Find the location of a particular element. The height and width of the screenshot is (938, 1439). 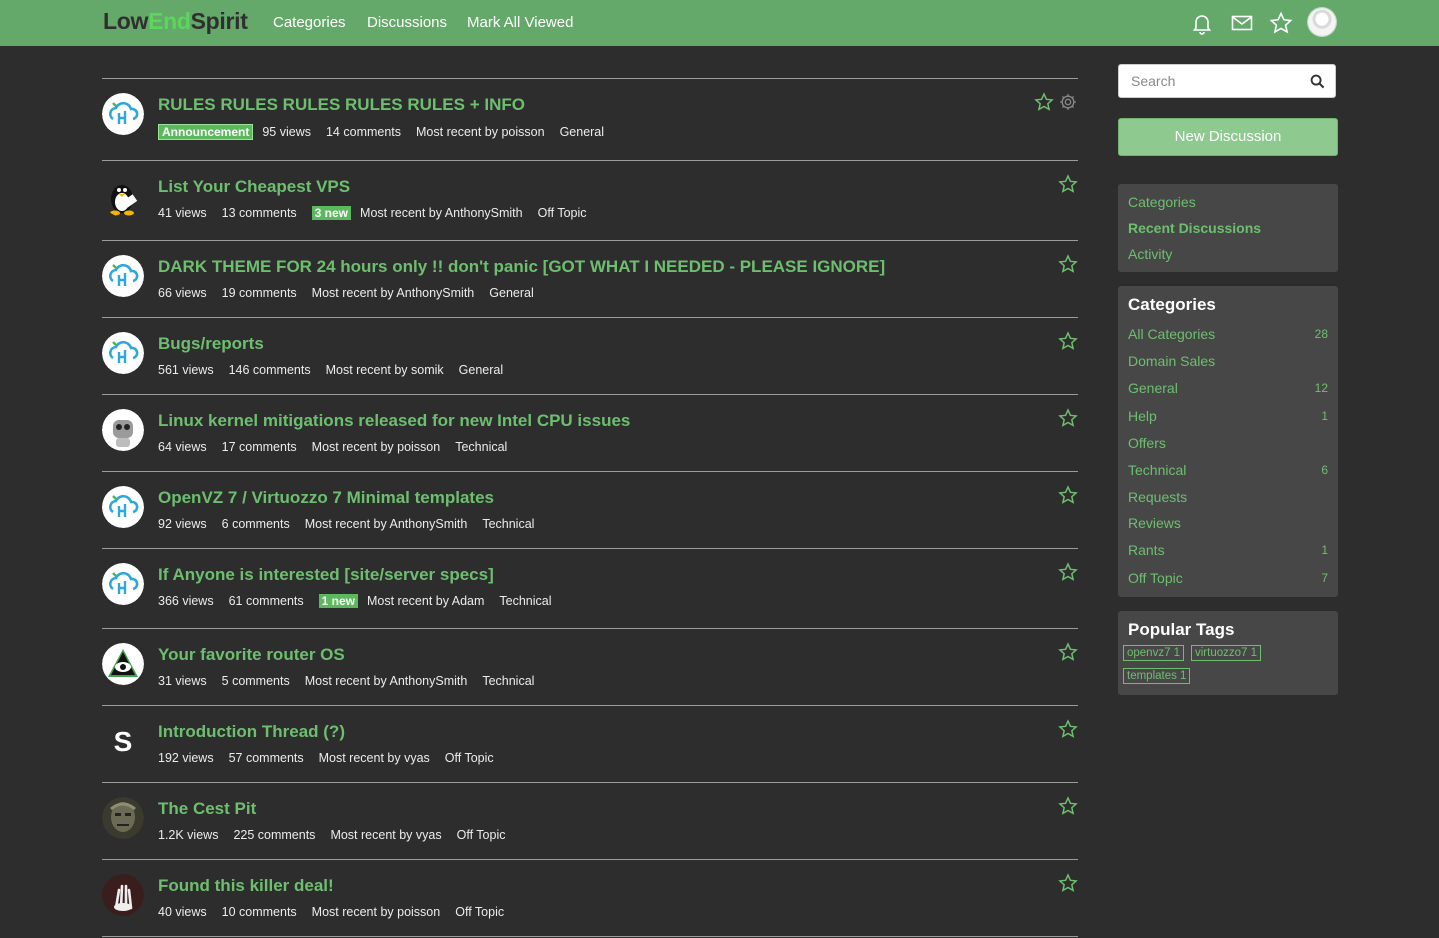

nav-categories: Categories is located at coordinates (309, 22).